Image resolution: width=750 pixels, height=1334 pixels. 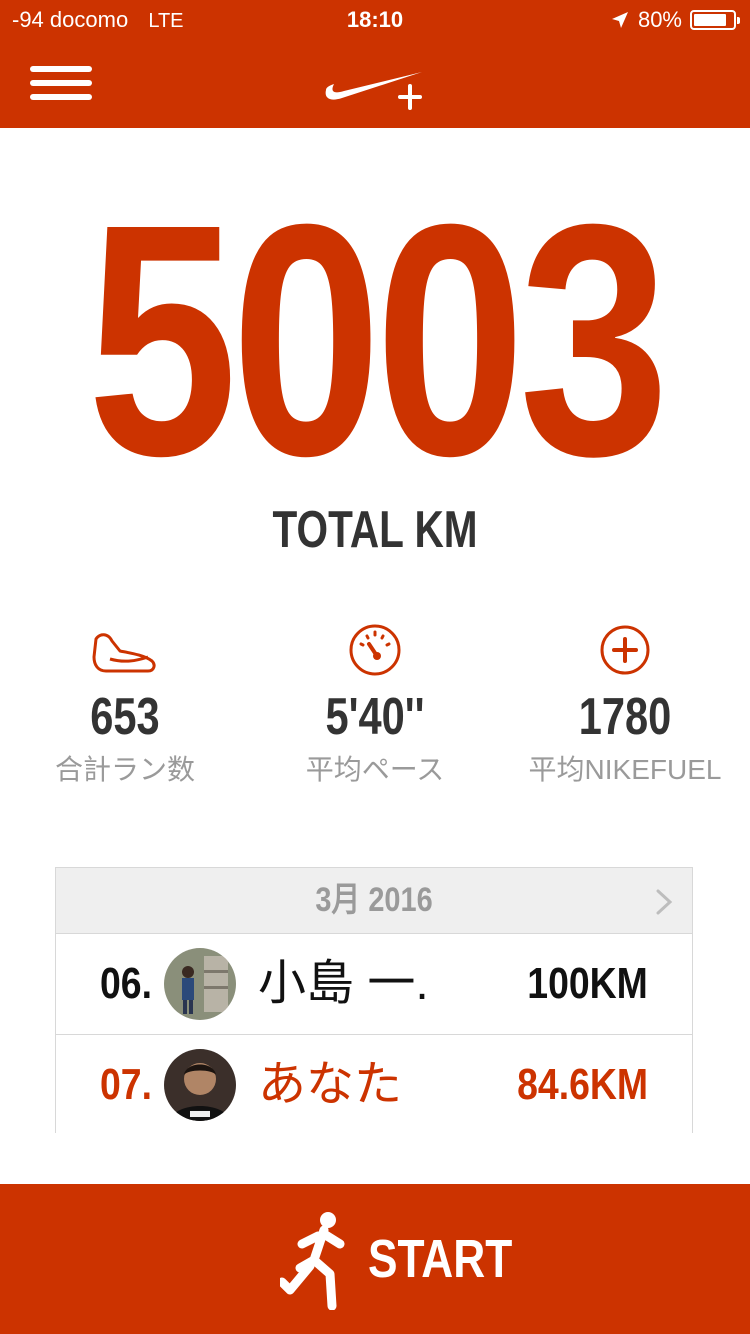 I want to click on leaderboard-rank: 06., so click(x=126, y=983).